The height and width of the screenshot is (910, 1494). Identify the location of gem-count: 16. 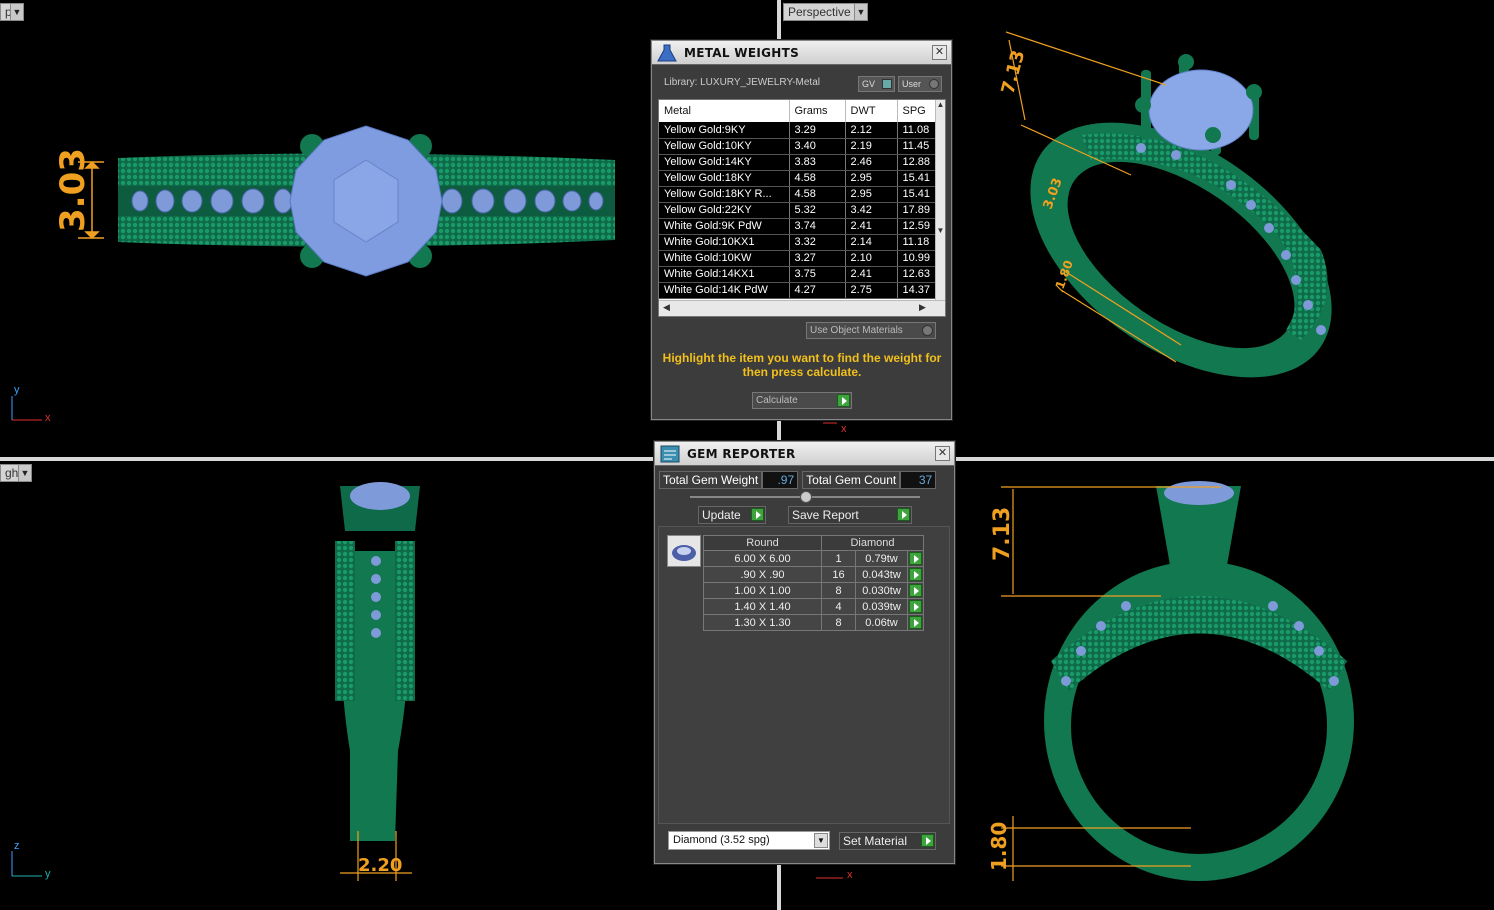
(838, 574).